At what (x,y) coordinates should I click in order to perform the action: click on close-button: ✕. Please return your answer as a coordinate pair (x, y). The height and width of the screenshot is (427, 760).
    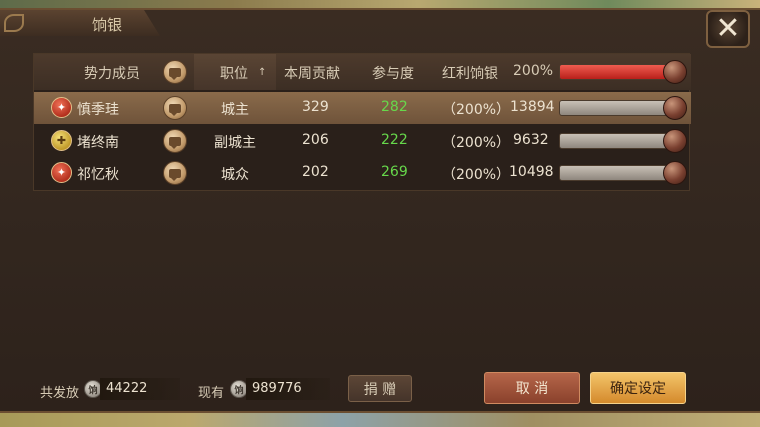
    Looking at the image, I should click on (728, 29).